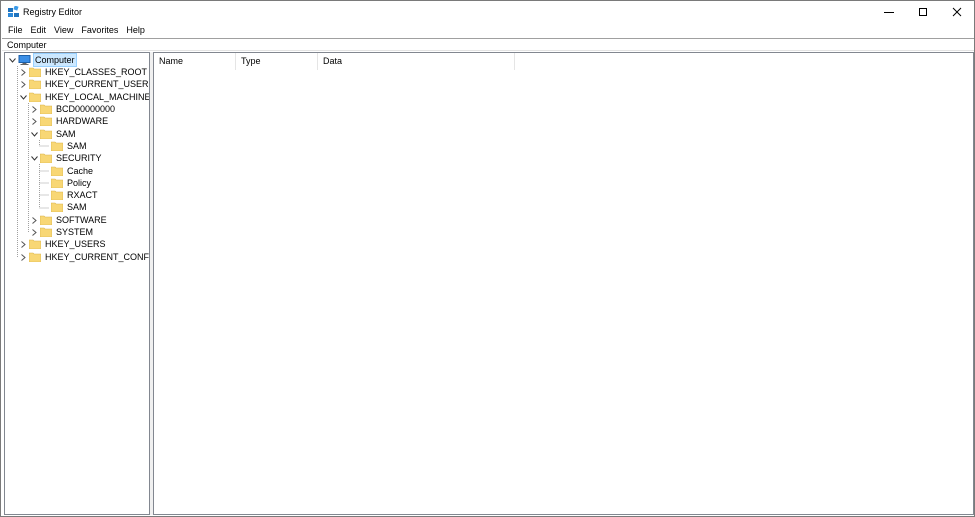 The width and height of the screenshot is (975, 517). Describe the element at coordinates (86, 109) in the screenshot. I see `tree-label-bcd: BCD00000000` at that location.